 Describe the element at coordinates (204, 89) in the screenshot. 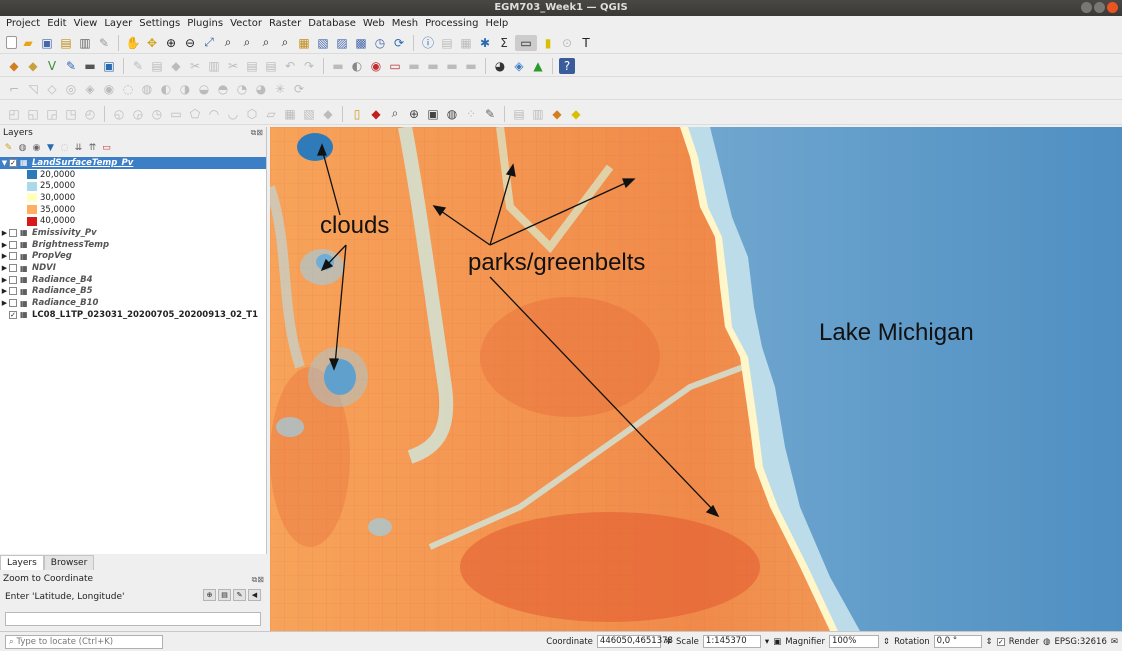

I see `split-features-icon: ◒` at that location.